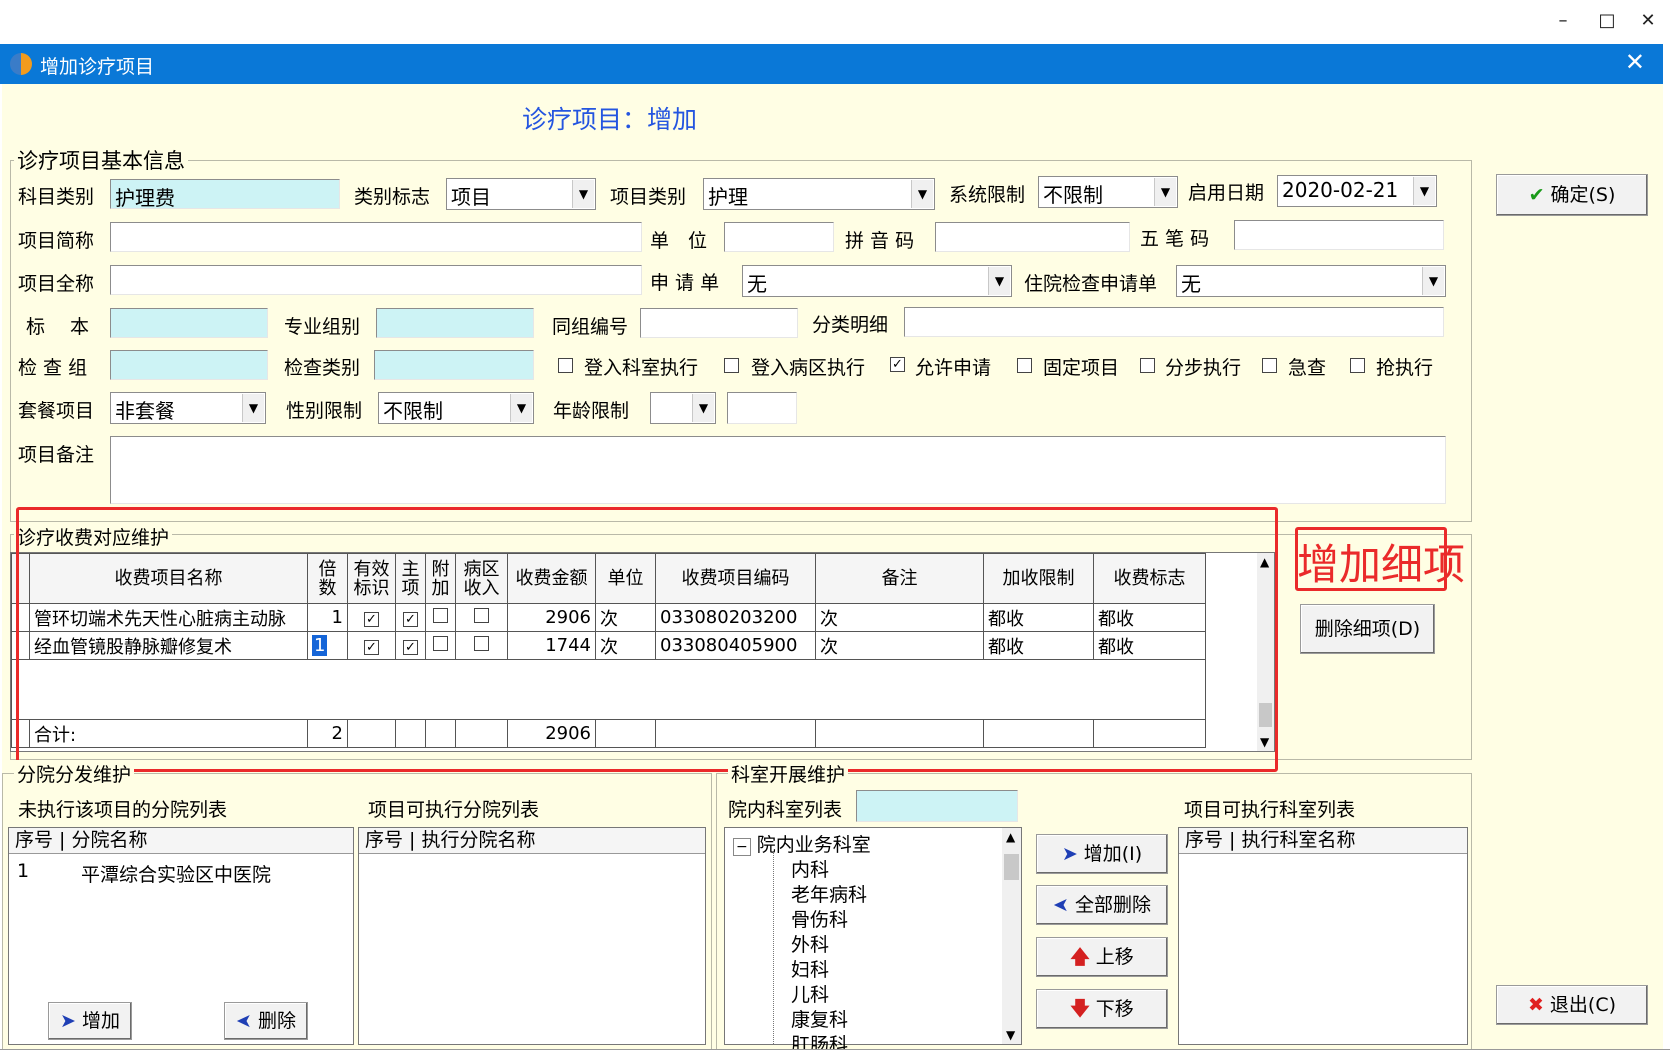 Image resolution: width=1670 pixels, height=1057 pixels. I want to click on wubi-field, so click(1339, 235).